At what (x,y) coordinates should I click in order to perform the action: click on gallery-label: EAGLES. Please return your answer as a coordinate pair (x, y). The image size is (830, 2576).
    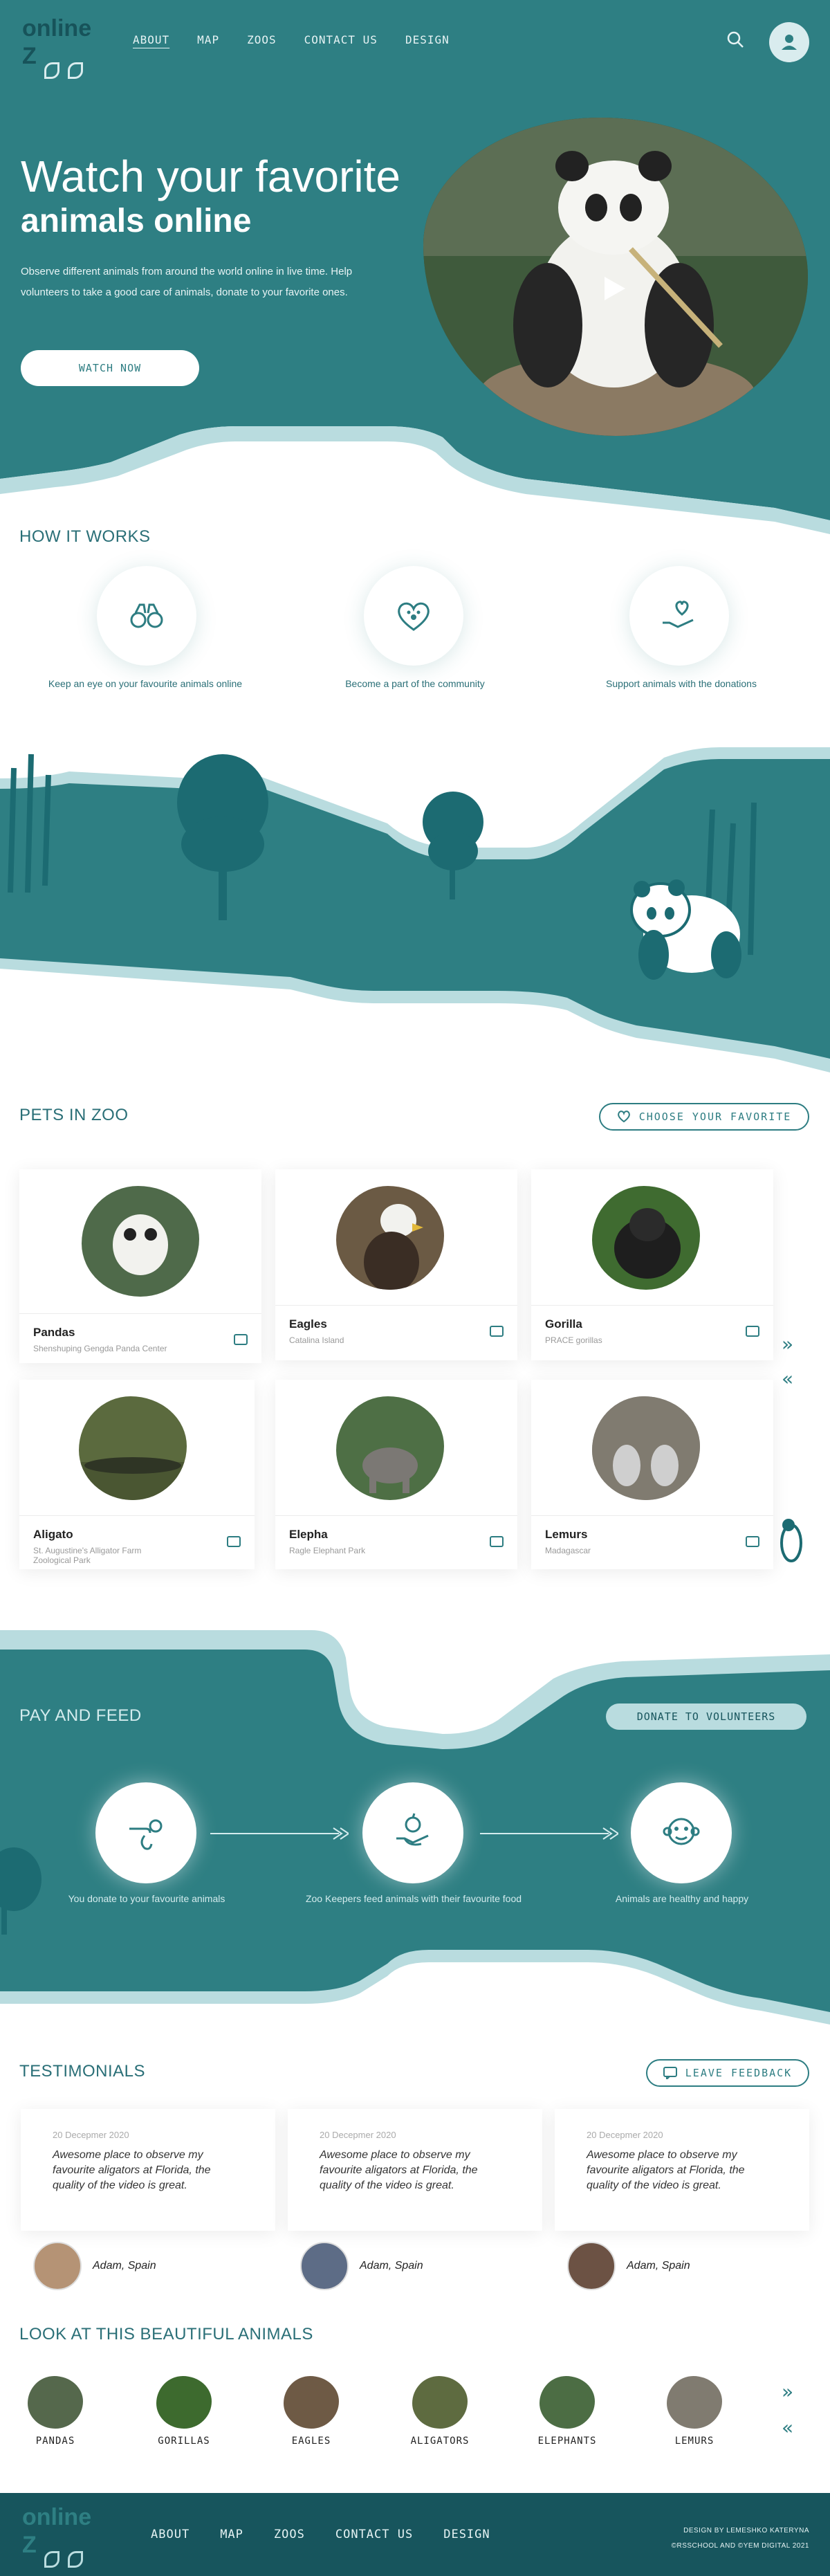
    Looking at the image, I should click on (311, 2441).